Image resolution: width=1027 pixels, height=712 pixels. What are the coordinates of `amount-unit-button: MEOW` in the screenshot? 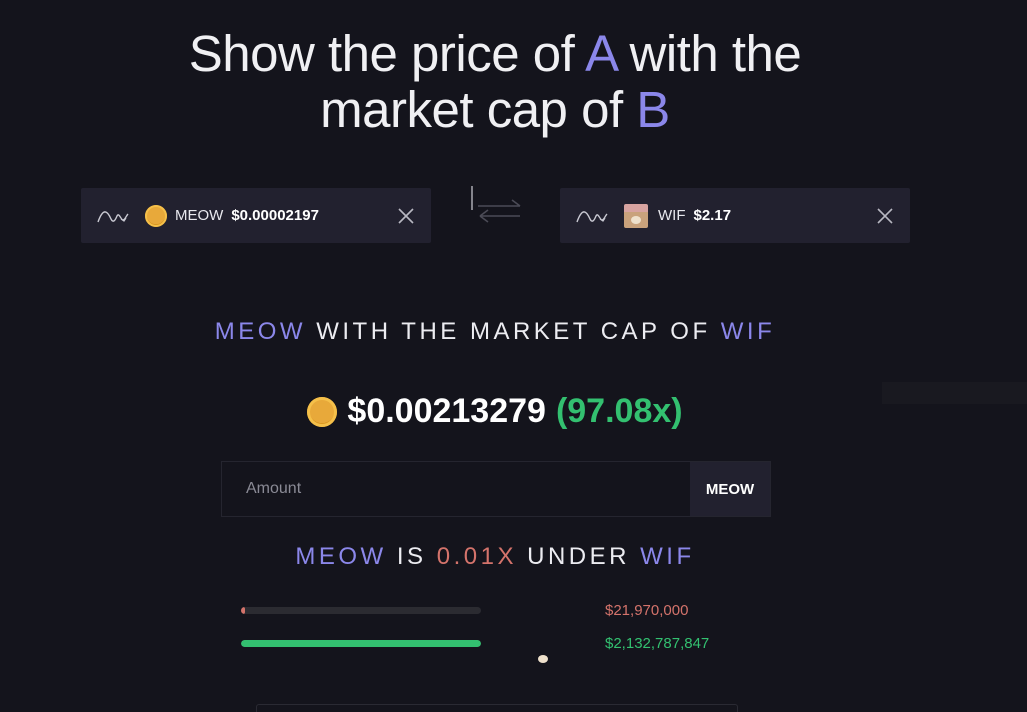 It's located at (730, 489).